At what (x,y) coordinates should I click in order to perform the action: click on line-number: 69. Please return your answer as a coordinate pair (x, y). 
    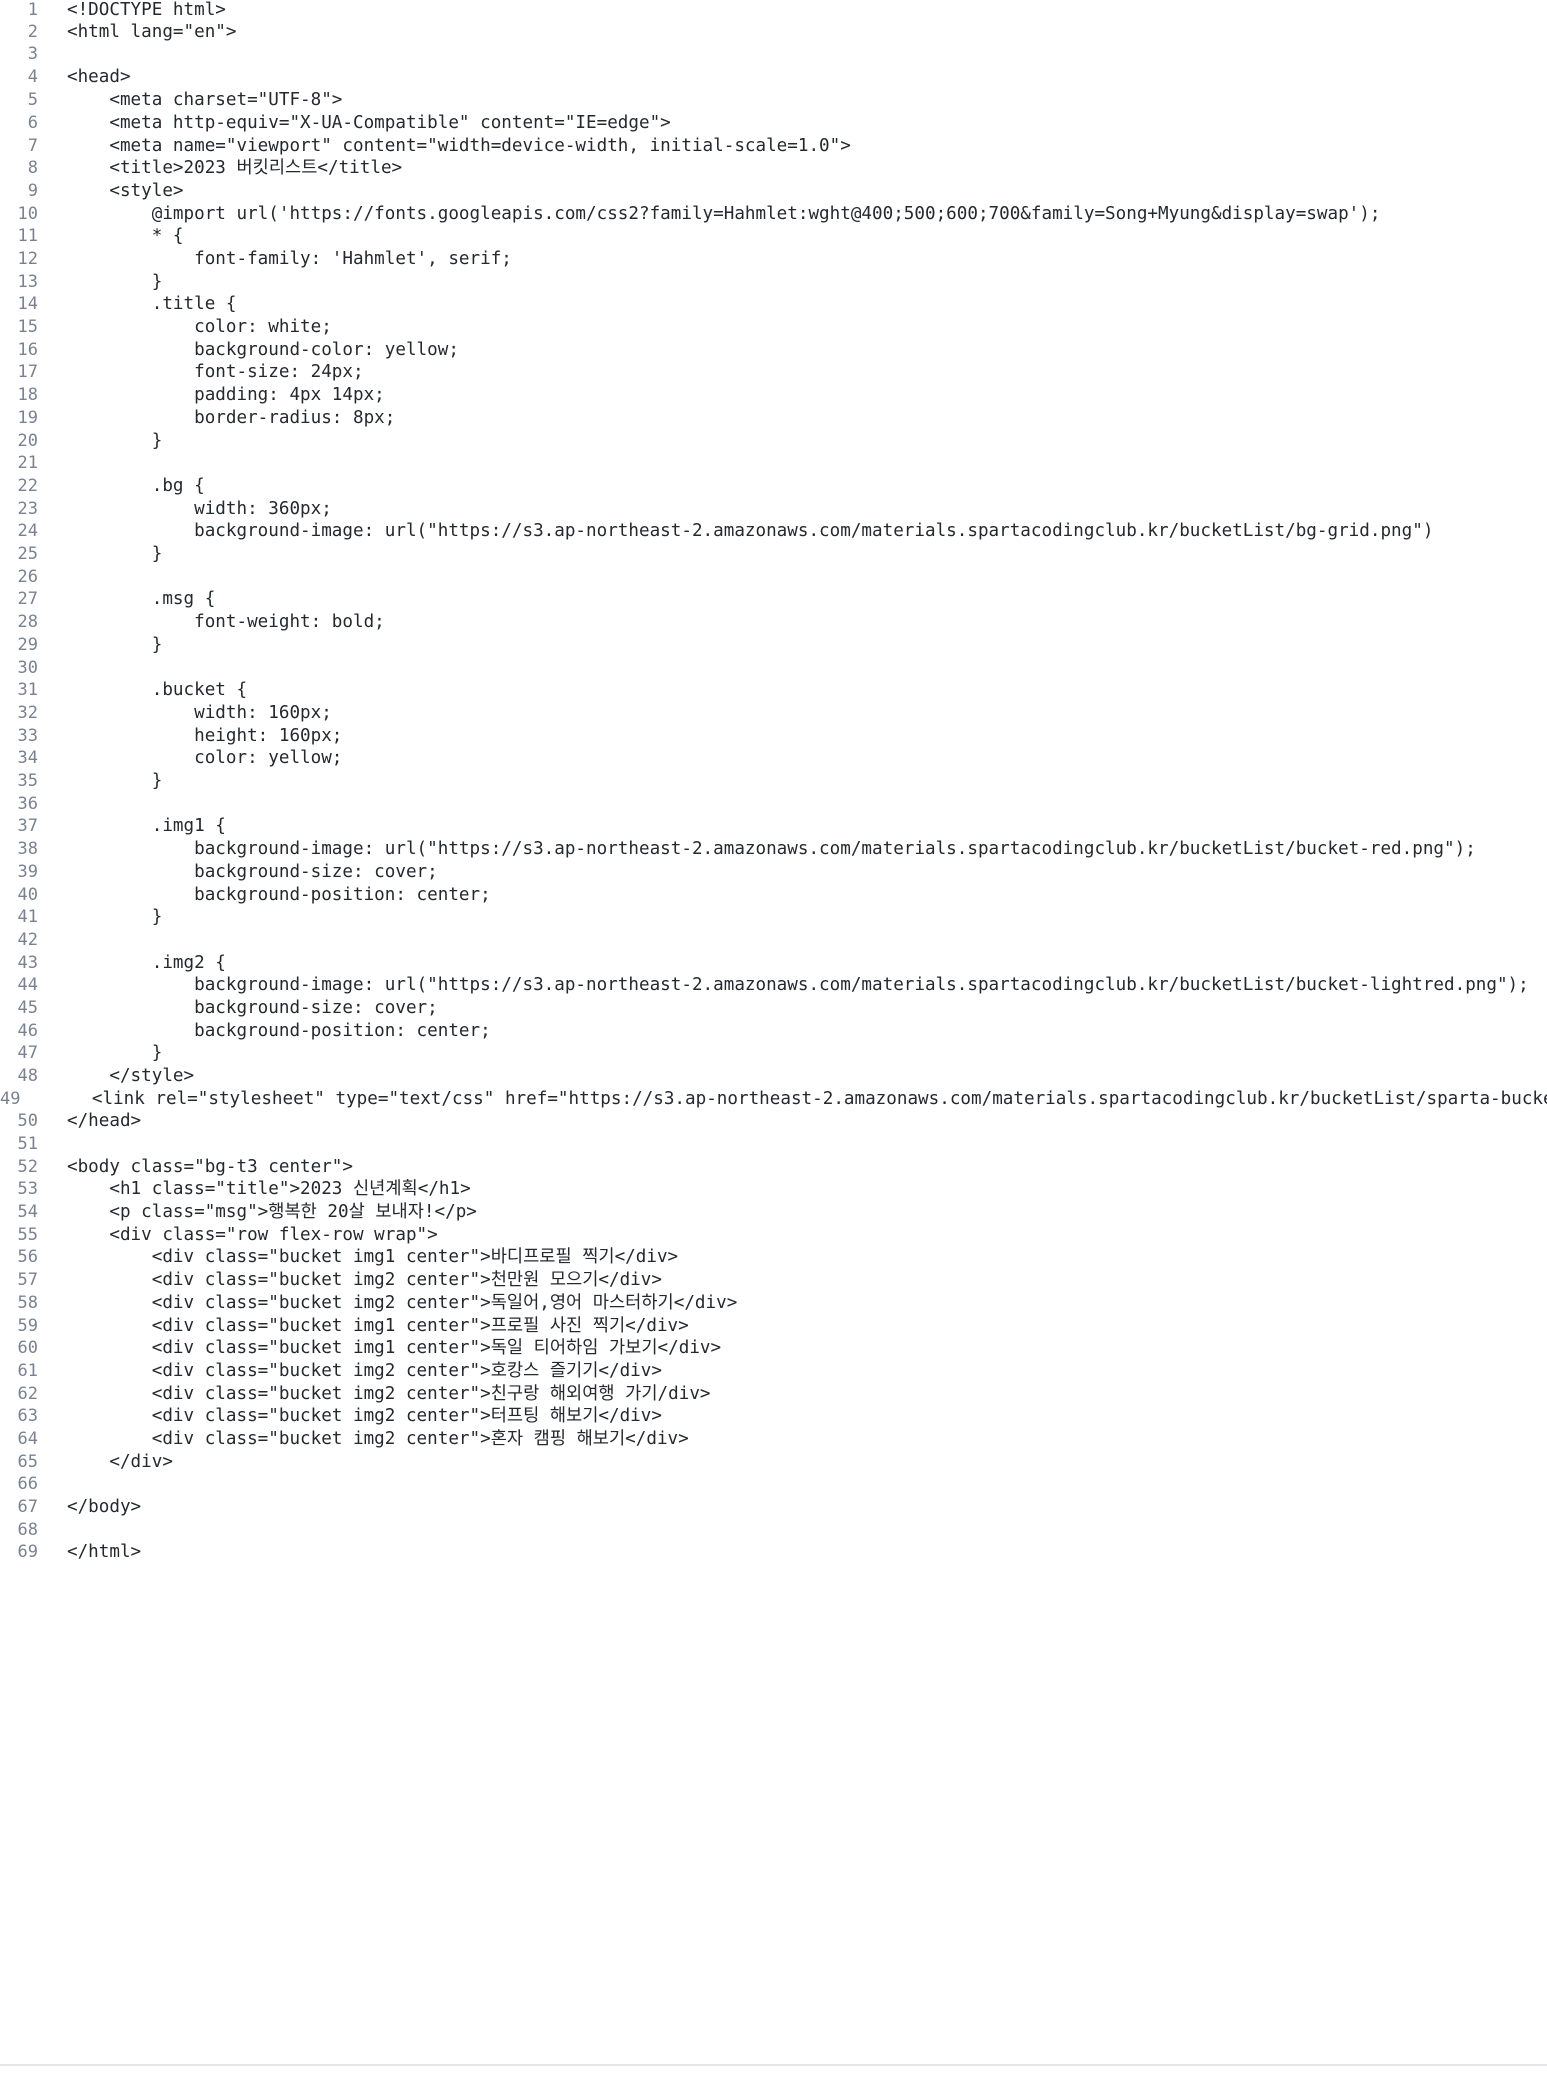
    Looking at the image, I should click on (27, 1551).